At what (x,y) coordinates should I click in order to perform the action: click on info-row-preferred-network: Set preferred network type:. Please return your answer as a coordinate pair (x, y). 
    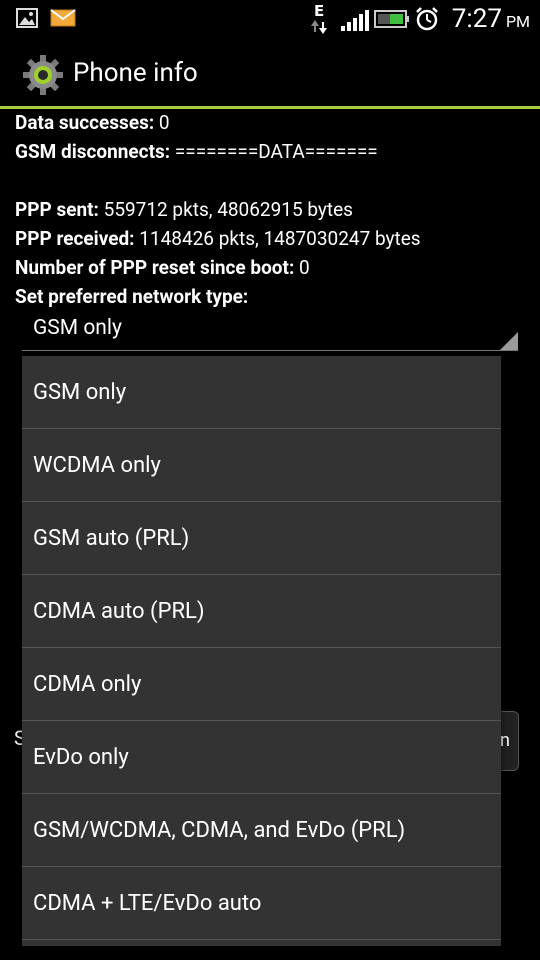
    Looking at the image, I should click on (272, 296).